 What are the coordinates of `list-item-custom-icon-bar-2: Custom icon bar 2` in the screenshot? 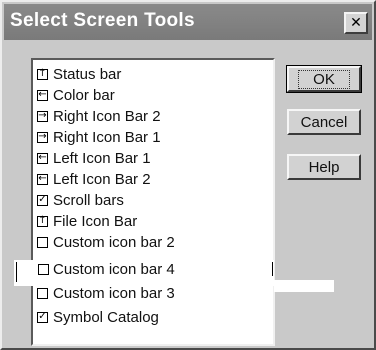 It's located at (106, 242).